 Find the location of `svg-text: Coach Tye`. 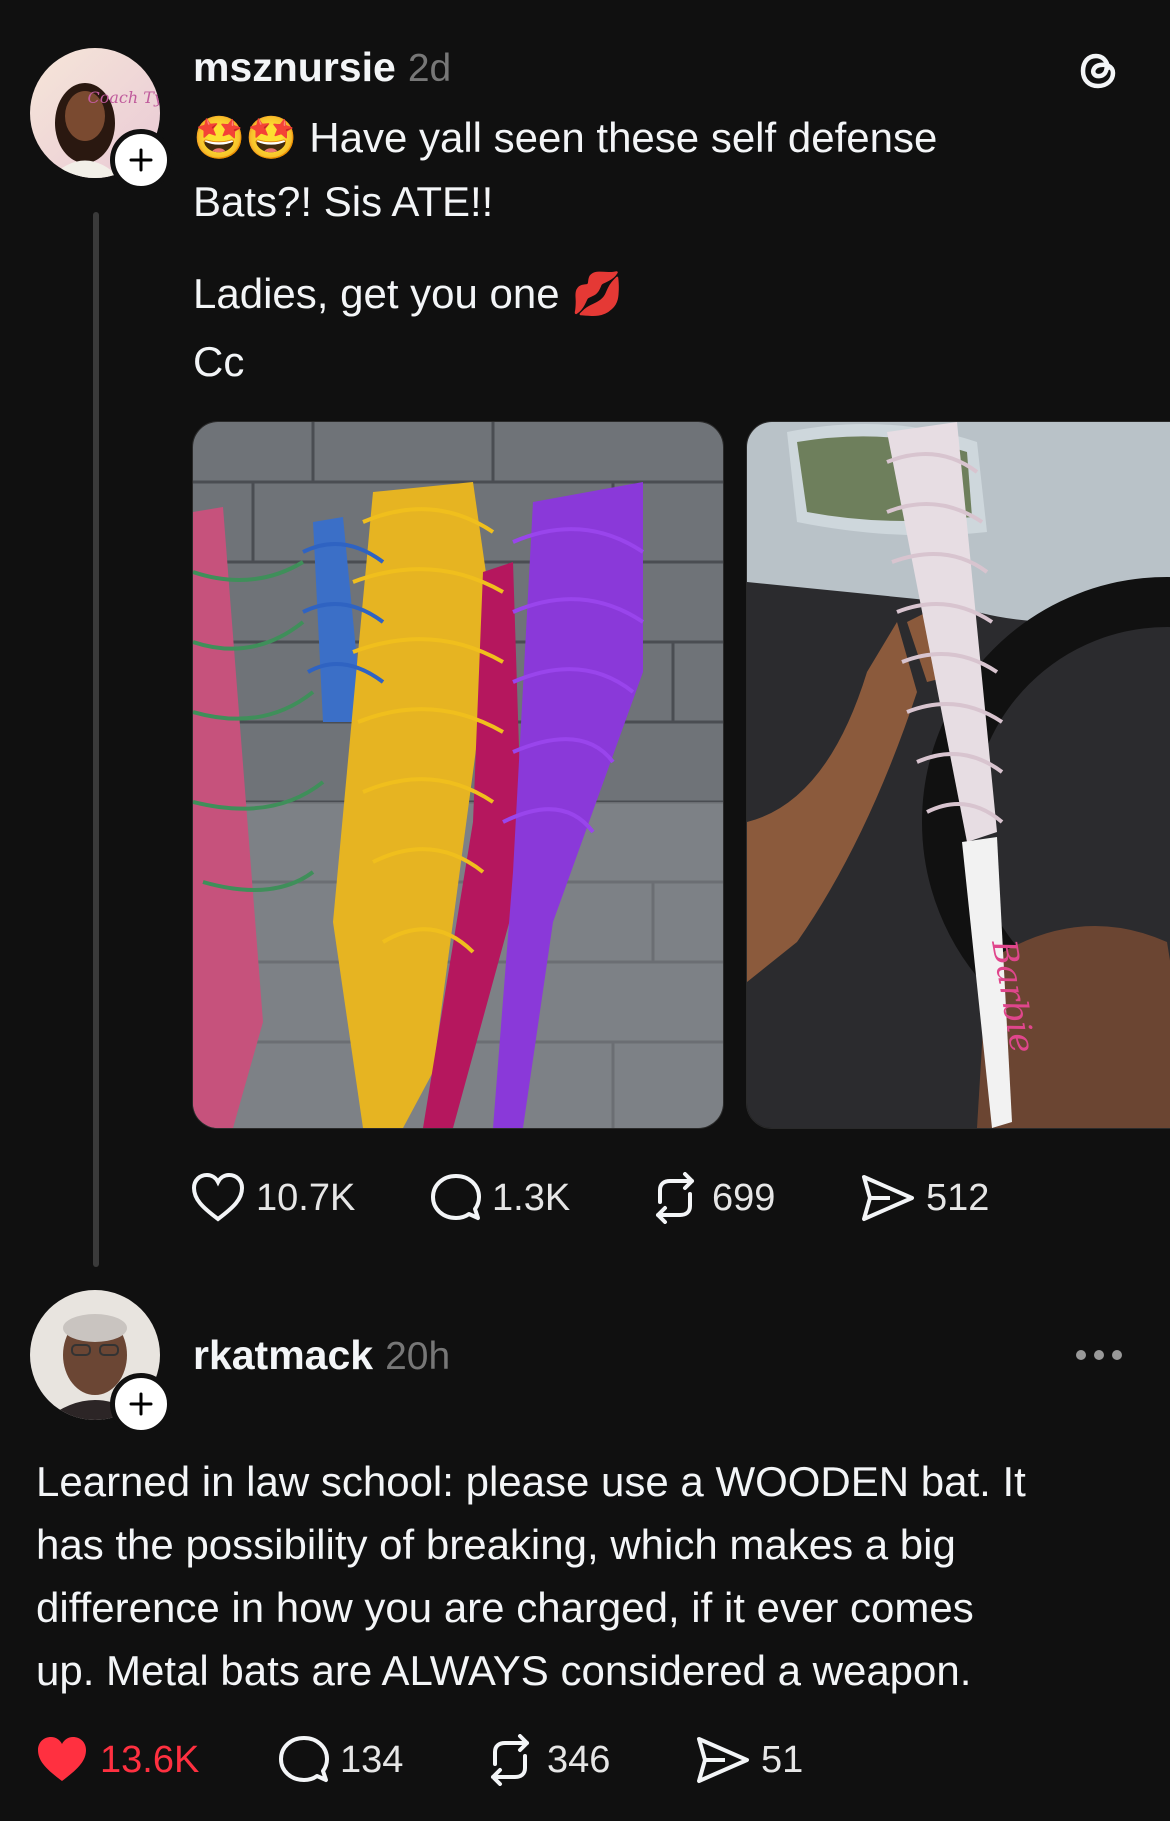

svg-text: Coach Tye is located at coordinates (124, 97).